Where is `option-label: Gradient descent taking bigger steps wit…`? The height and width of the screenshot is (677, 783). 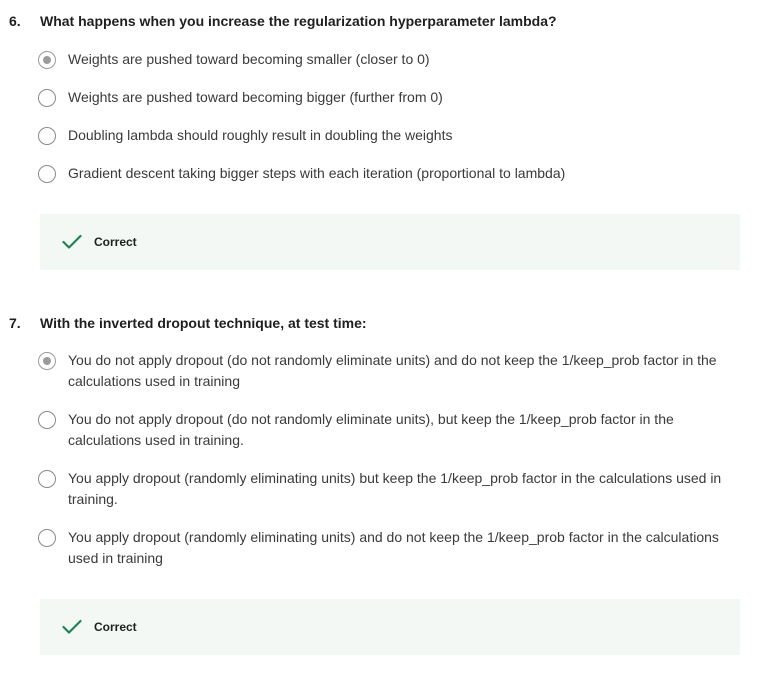 option-label: Gradient descent taking bigger steps wit… is located at coordinates (317, 173).